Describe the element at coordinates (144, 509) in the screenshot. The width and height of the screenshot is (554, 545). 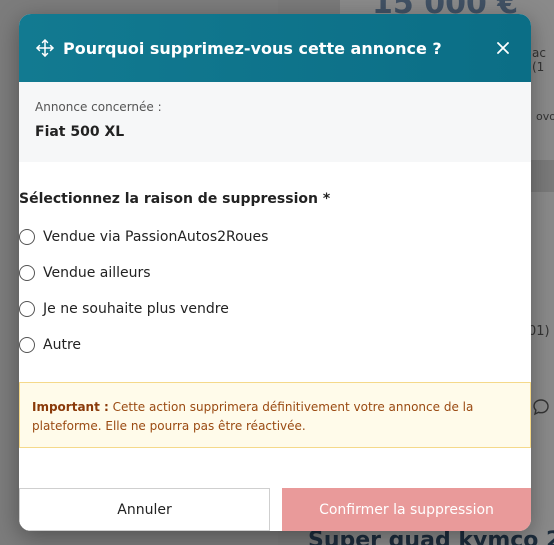
I see `cancel-button: Annuler` at that location.